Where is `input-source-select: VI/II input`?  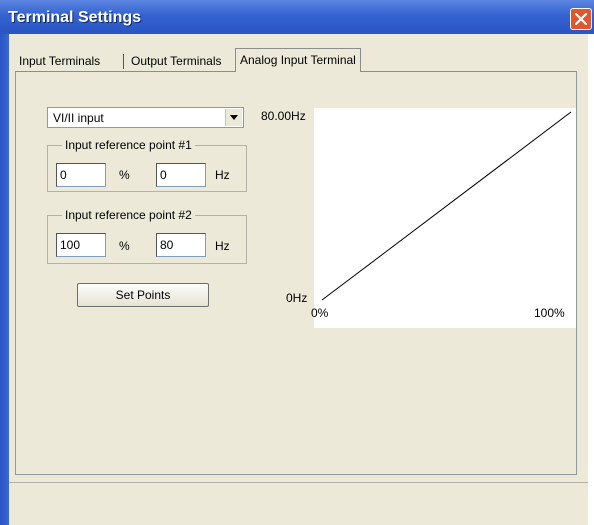 input-source-select: VI/II input is located at coordinates (145, 117).